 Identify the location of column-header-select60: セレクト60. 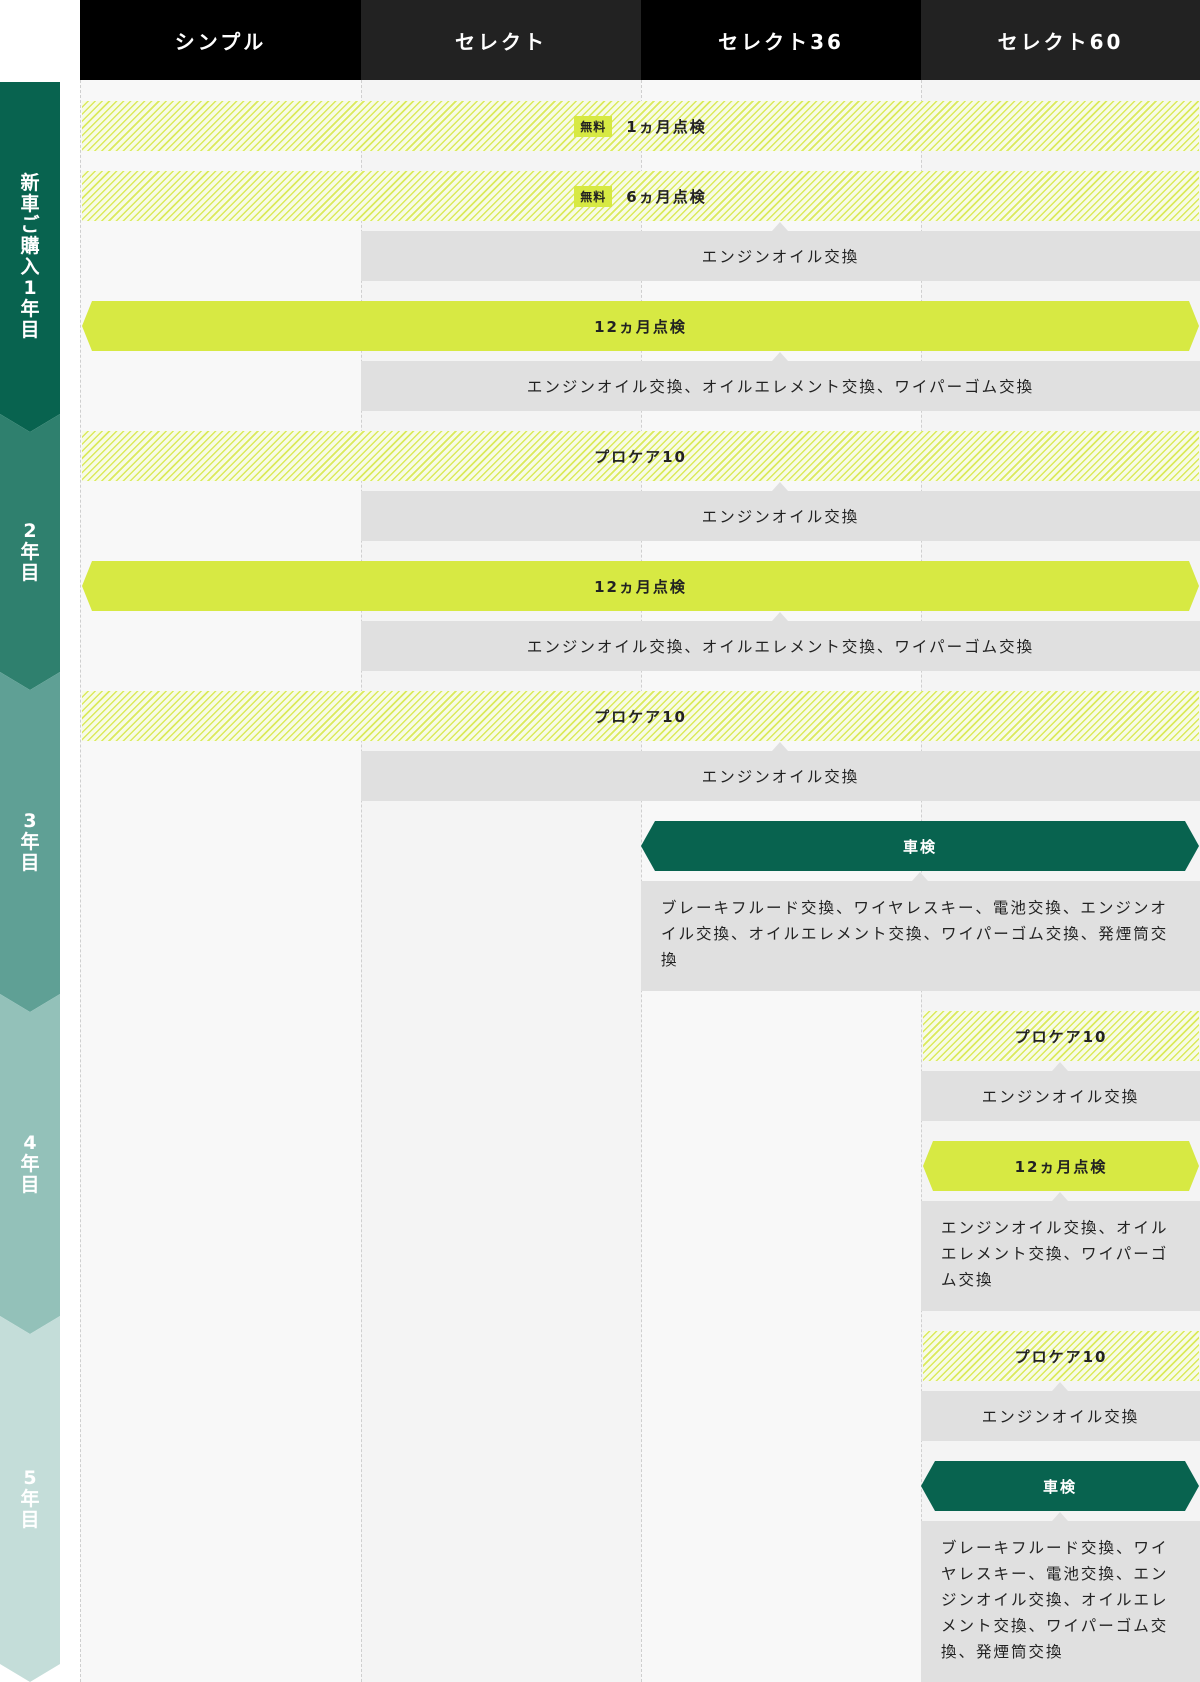
(1060, 40).